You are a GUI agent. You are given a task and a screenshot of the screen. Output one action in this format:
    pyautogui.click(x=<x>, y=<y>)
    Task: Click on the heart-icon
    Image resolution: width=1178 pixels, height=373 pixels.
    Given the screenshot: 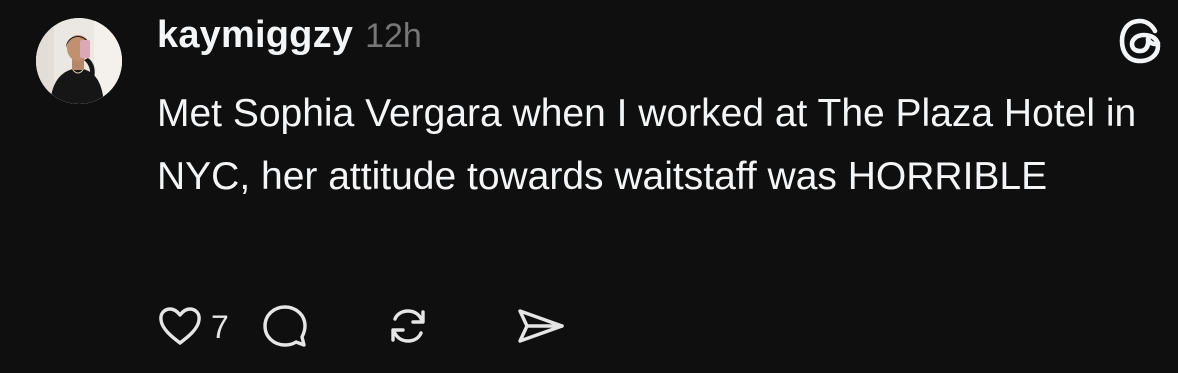 What is the action you would take?
    pyautogui.click(x=180, y=326)
    